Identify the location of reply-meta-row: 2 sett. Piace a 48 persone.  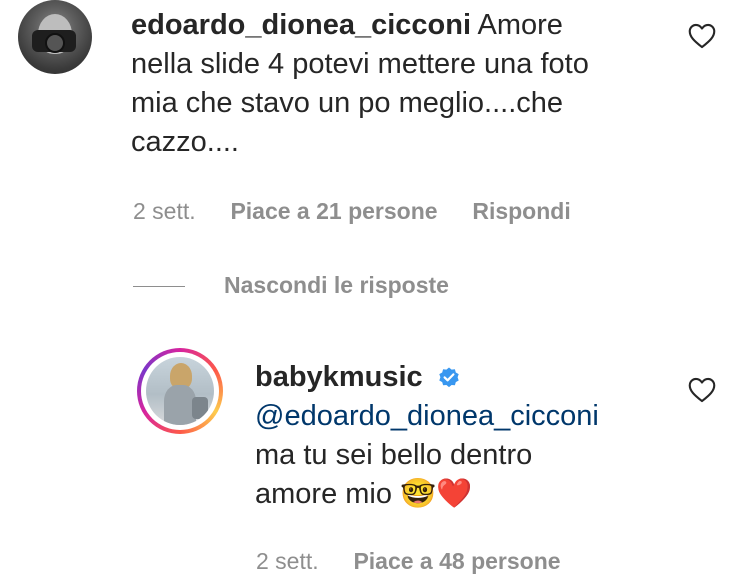
(408, 561).